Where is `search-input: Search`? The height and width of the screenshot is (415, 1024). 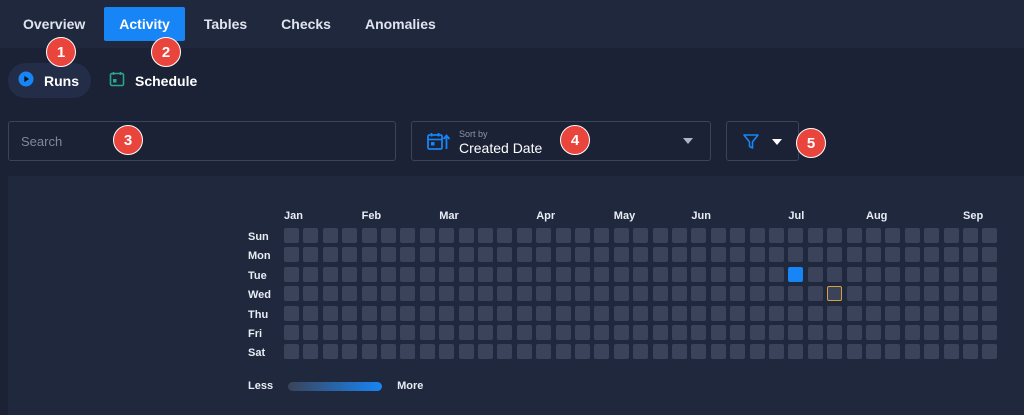
search-input: Search is located at coordinates (202, 141).